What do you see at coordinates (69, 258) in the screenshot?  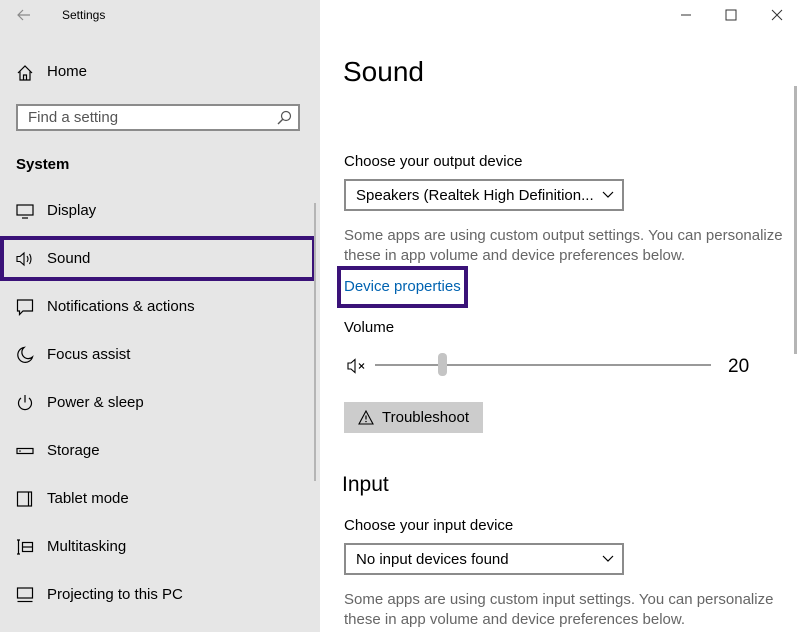 I see `sidebar-item-label: Sound` at bounding box center [69, 258].